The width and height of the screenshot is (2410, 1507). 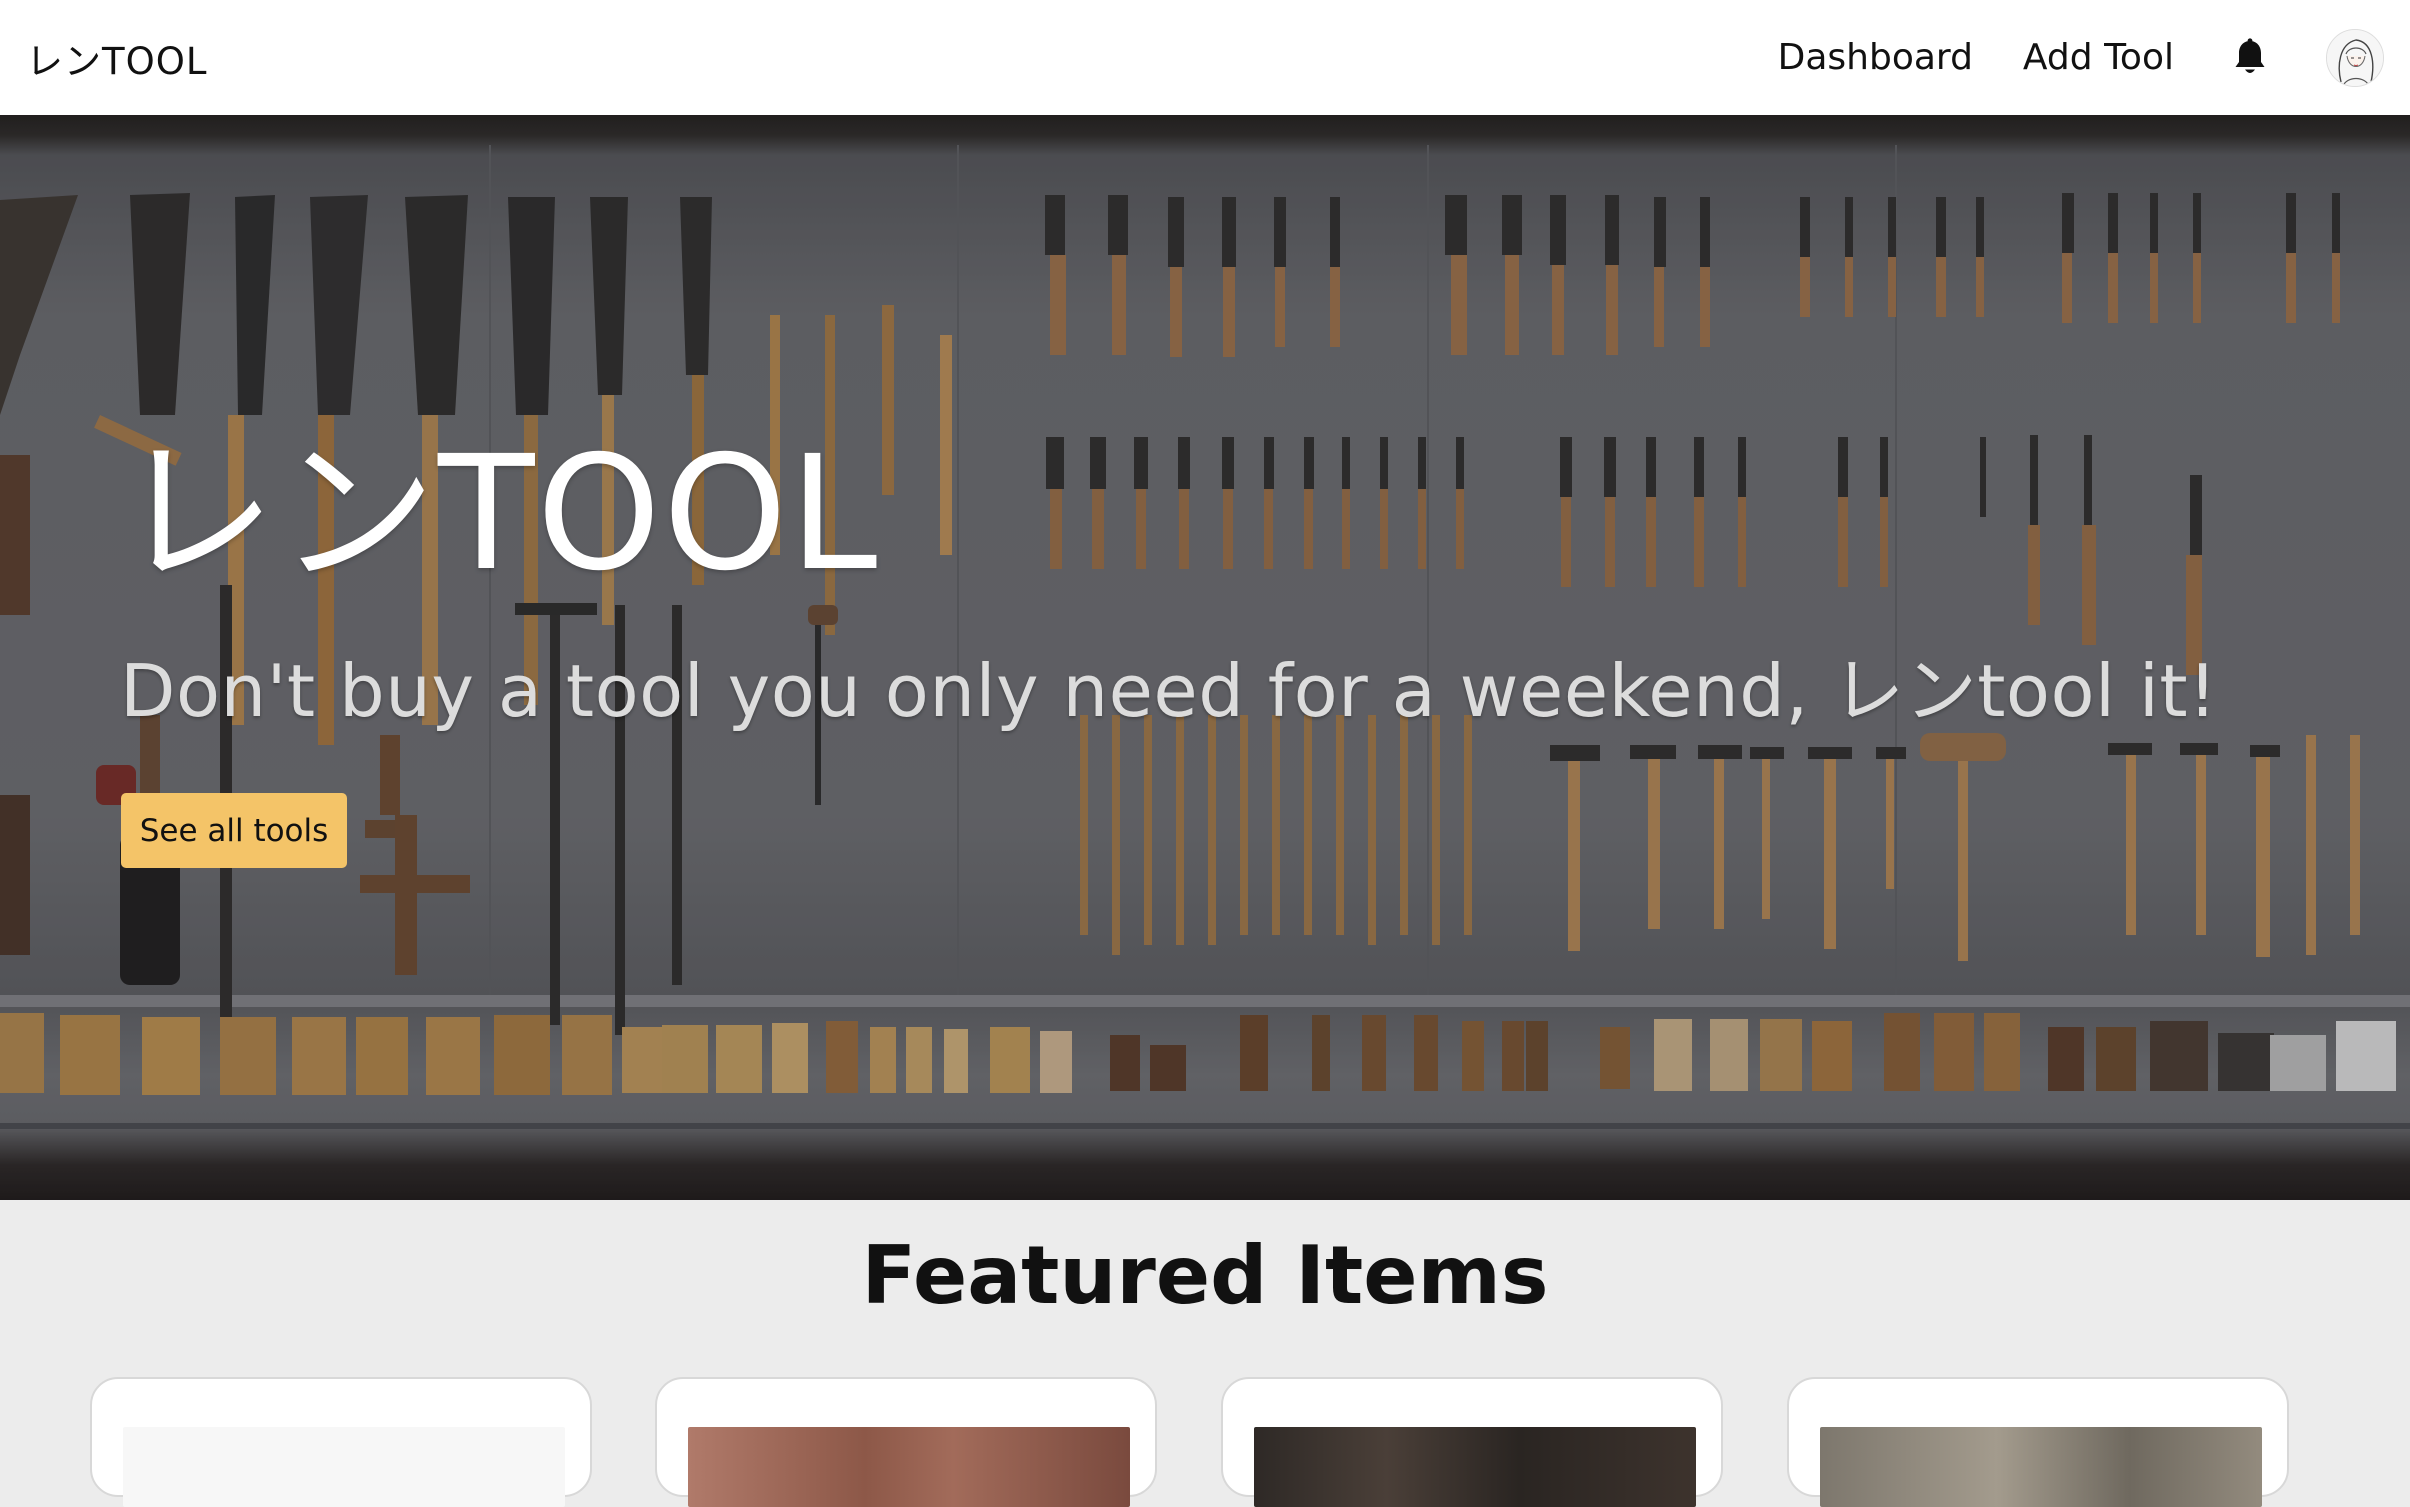 I want to click on brand-logo: レンTOOL, so click(x=116, y=58).